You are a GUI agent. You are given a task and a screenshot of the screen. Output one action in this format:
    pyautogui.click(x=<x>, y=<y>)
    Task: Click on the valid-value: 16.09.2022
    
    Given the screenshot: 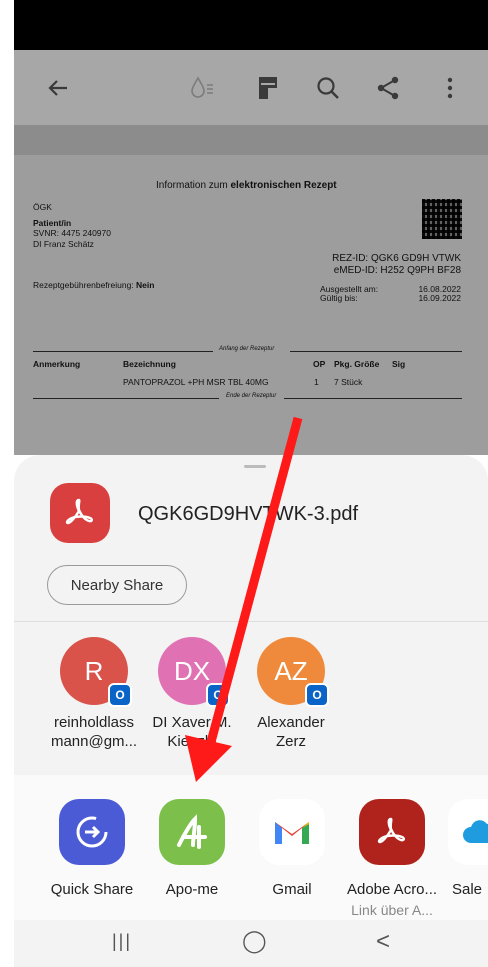 What is the action you would take?
    pyautogui.click(x=439, y=298)
    